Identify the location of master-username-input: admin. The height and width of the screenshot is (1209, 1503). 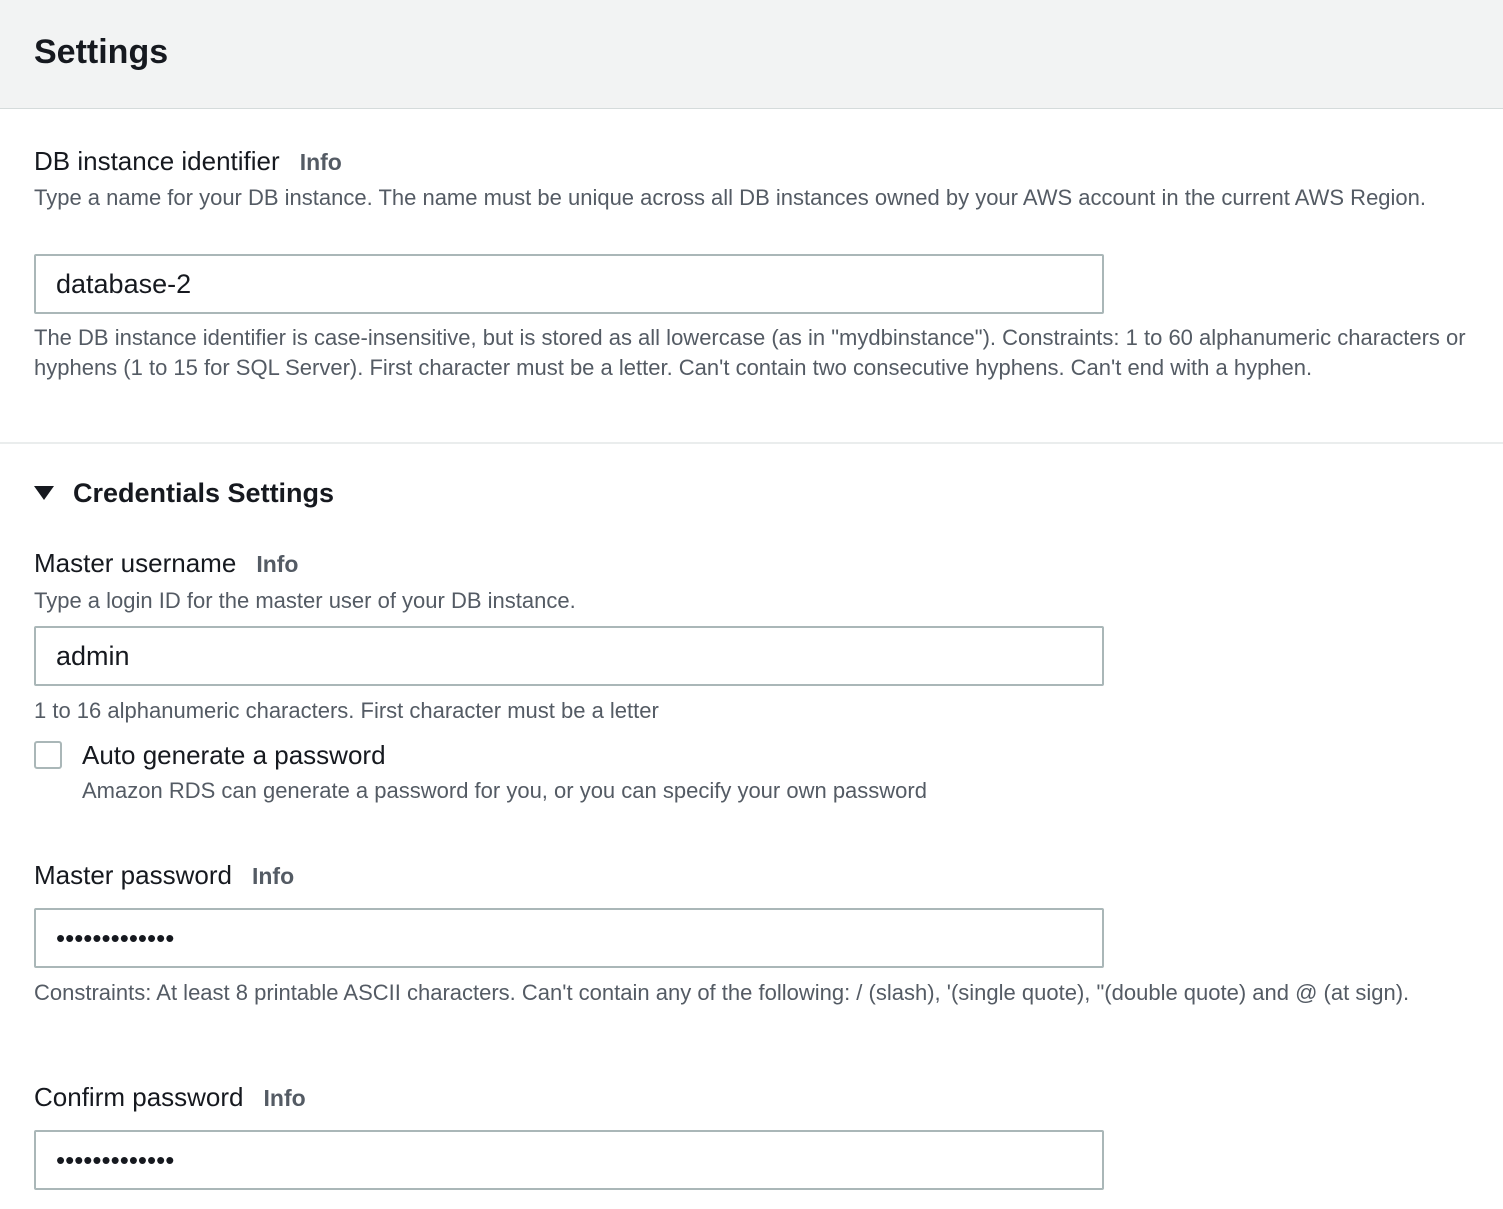
(569, 656).